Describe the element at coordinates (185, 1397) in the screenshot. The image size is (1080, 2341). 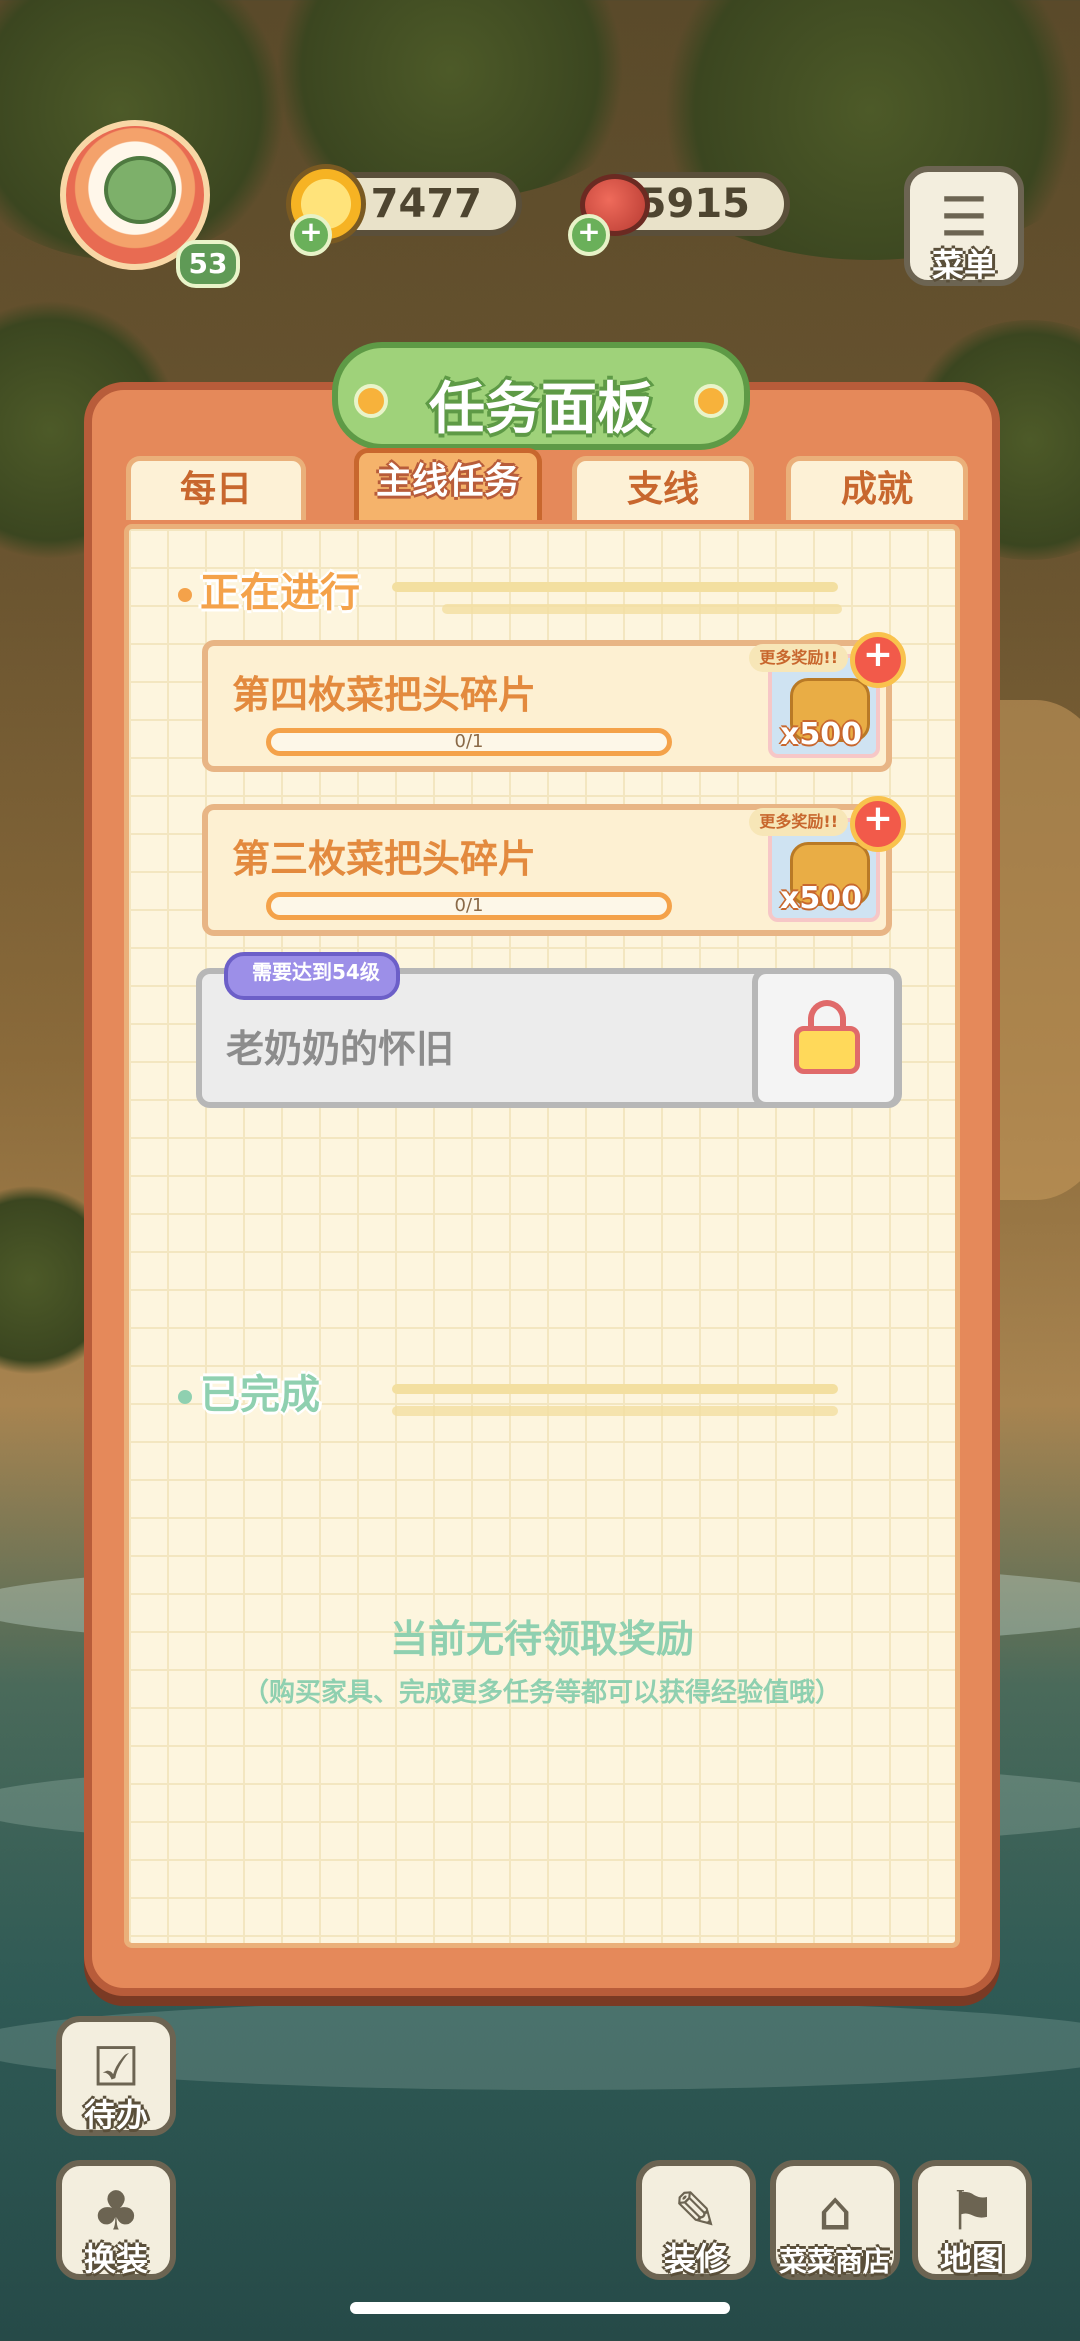
I see `completed-bullet` at that location.